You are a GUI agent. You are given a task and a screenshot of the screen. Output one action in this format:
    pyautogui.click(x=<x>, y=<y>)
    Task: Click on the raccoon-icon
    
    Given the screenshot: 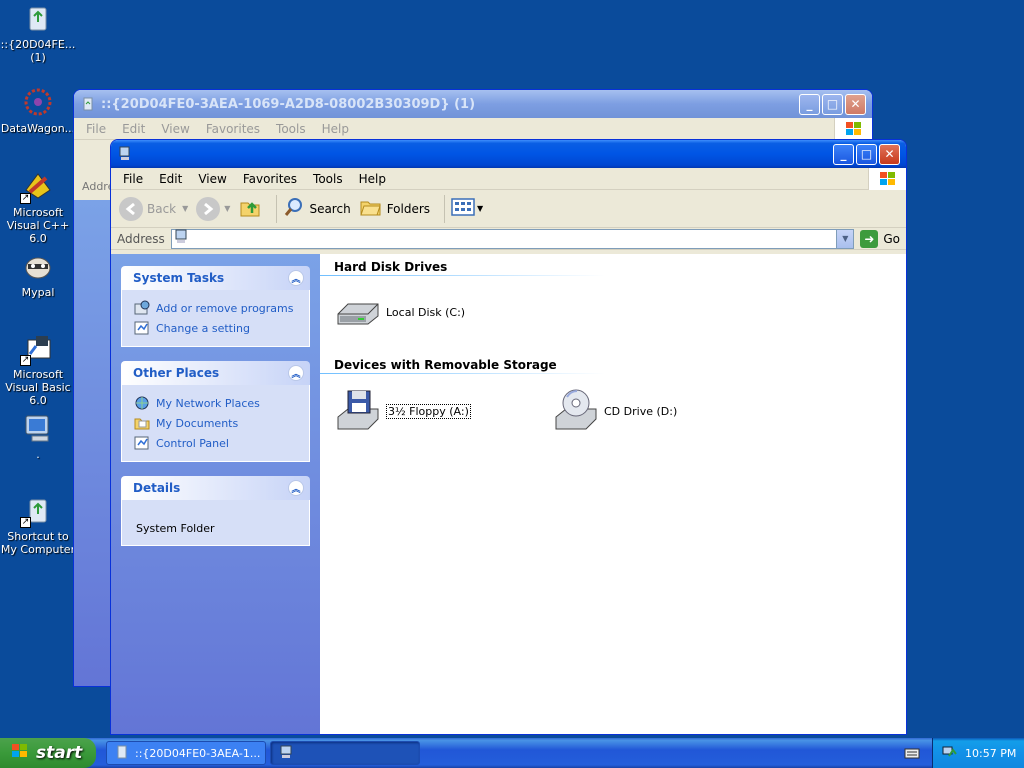 What is the action you would take?
    pyautogui.click(x=38, y=266)
    